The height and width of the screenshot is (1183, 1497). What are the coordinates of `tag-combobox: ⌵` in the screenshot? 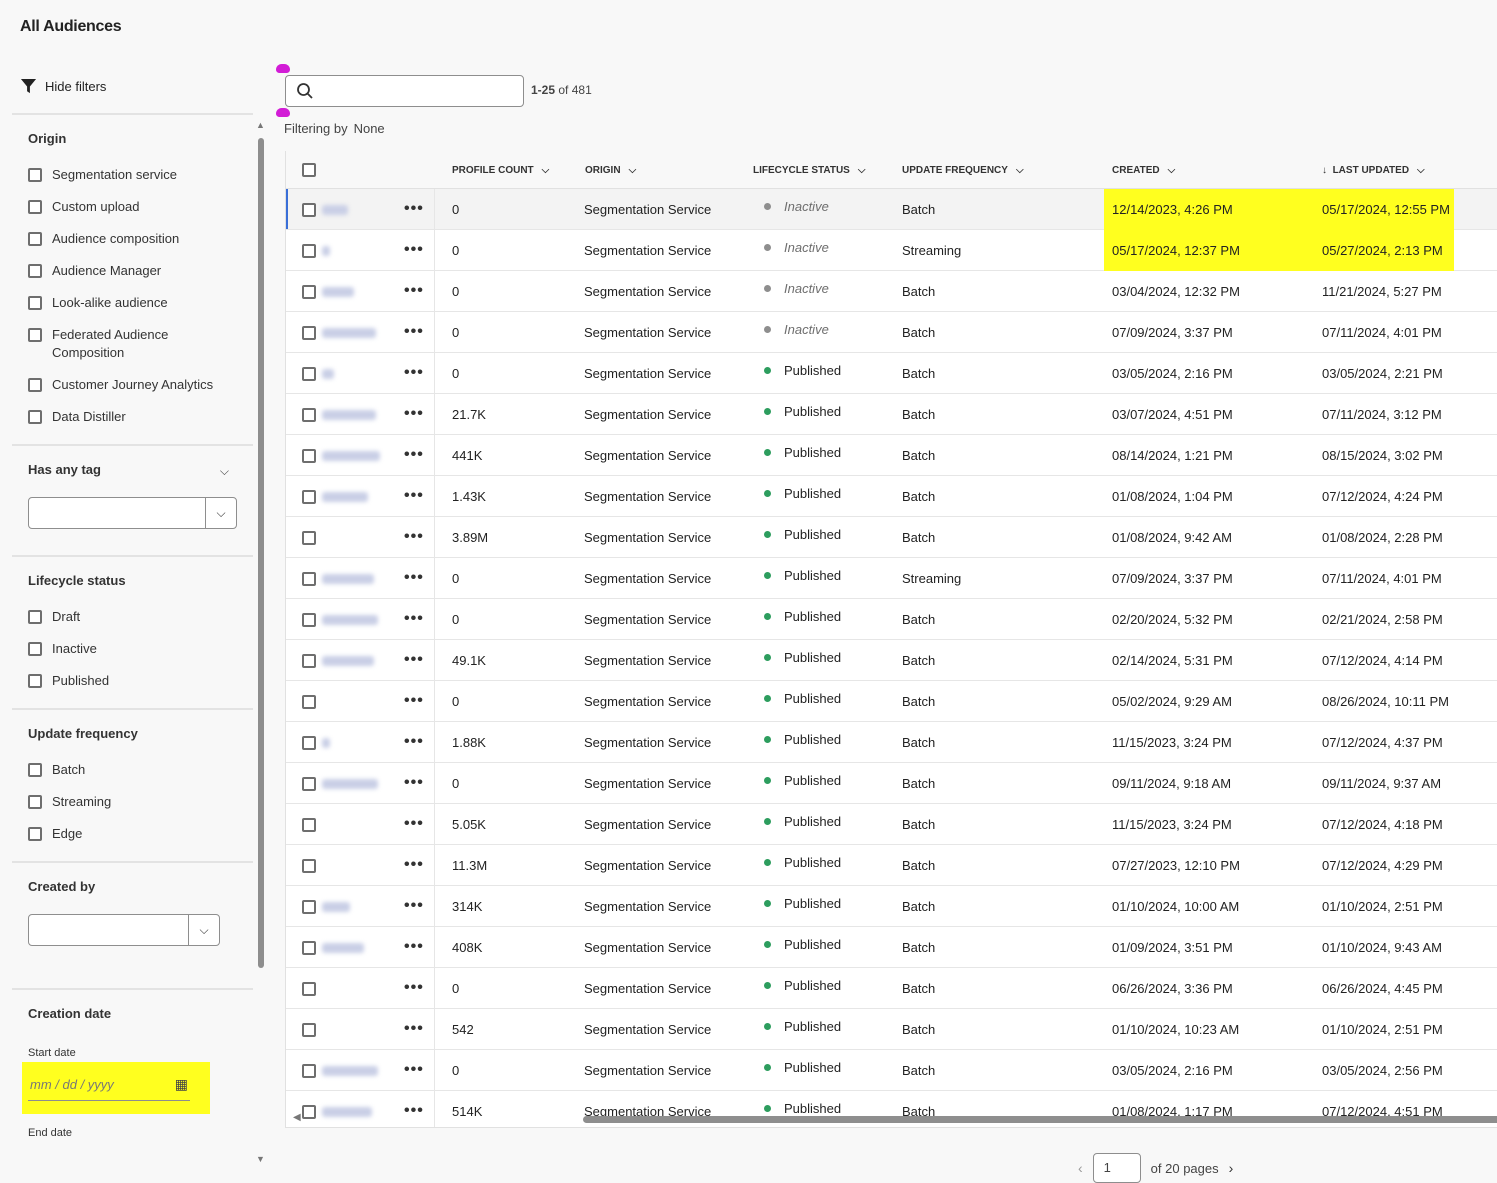 It's located at (132, 513).